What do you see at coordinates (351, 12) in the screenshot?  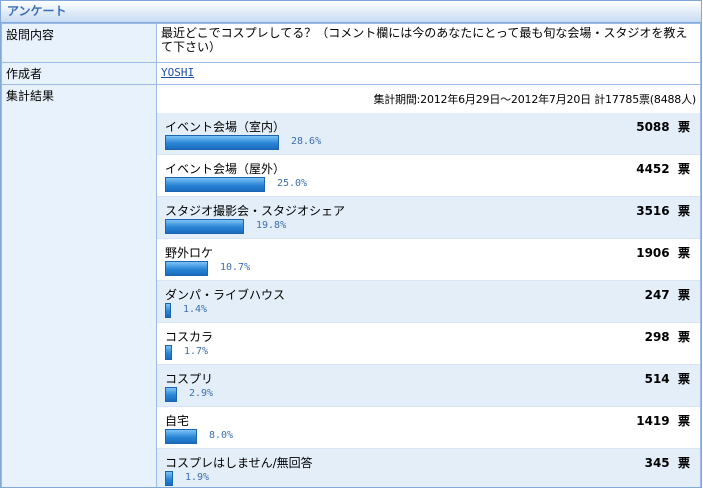 I see `panel-title: アンケート` at bounding box center [351, 12].